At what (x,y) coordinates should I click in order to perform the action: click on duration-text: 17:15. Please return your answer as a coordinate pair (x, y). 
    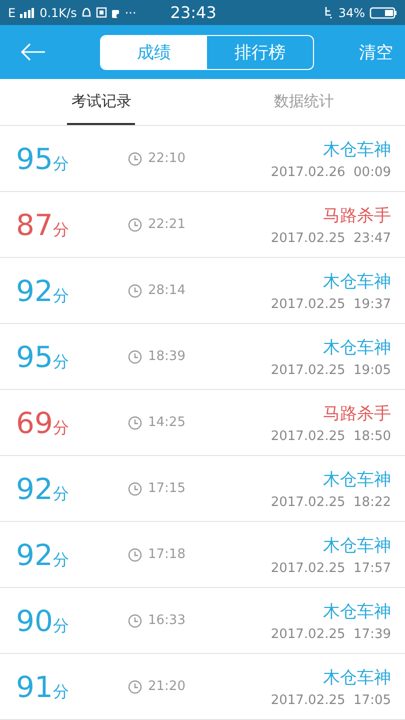
    Looking at the image, I should click on (167, 488).